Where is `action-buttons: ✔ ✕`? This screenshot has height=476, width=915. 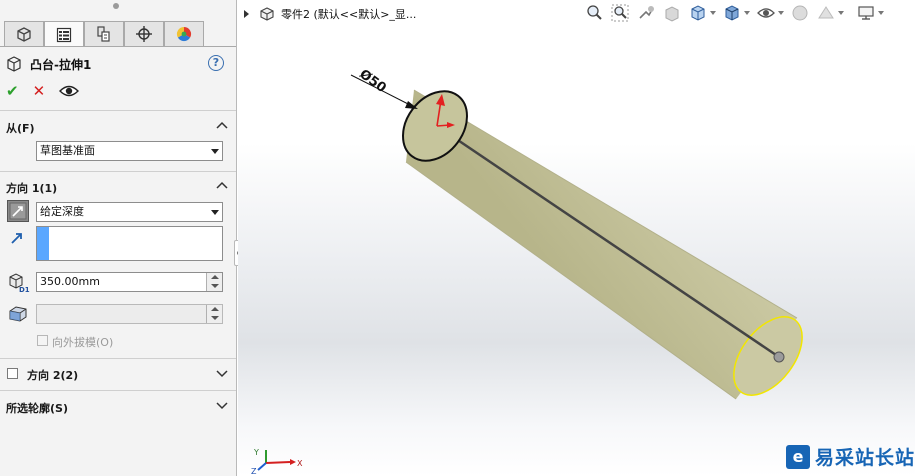
action-buttons: ✔ ✕ is located at coordinates (43, 91).